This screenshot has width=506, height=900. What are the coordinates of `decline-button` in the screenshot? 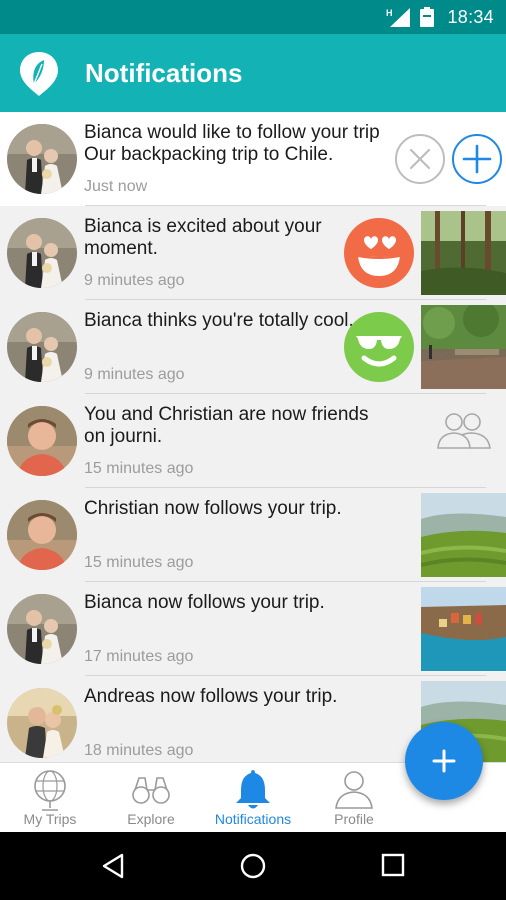 It's located at (420, 159).